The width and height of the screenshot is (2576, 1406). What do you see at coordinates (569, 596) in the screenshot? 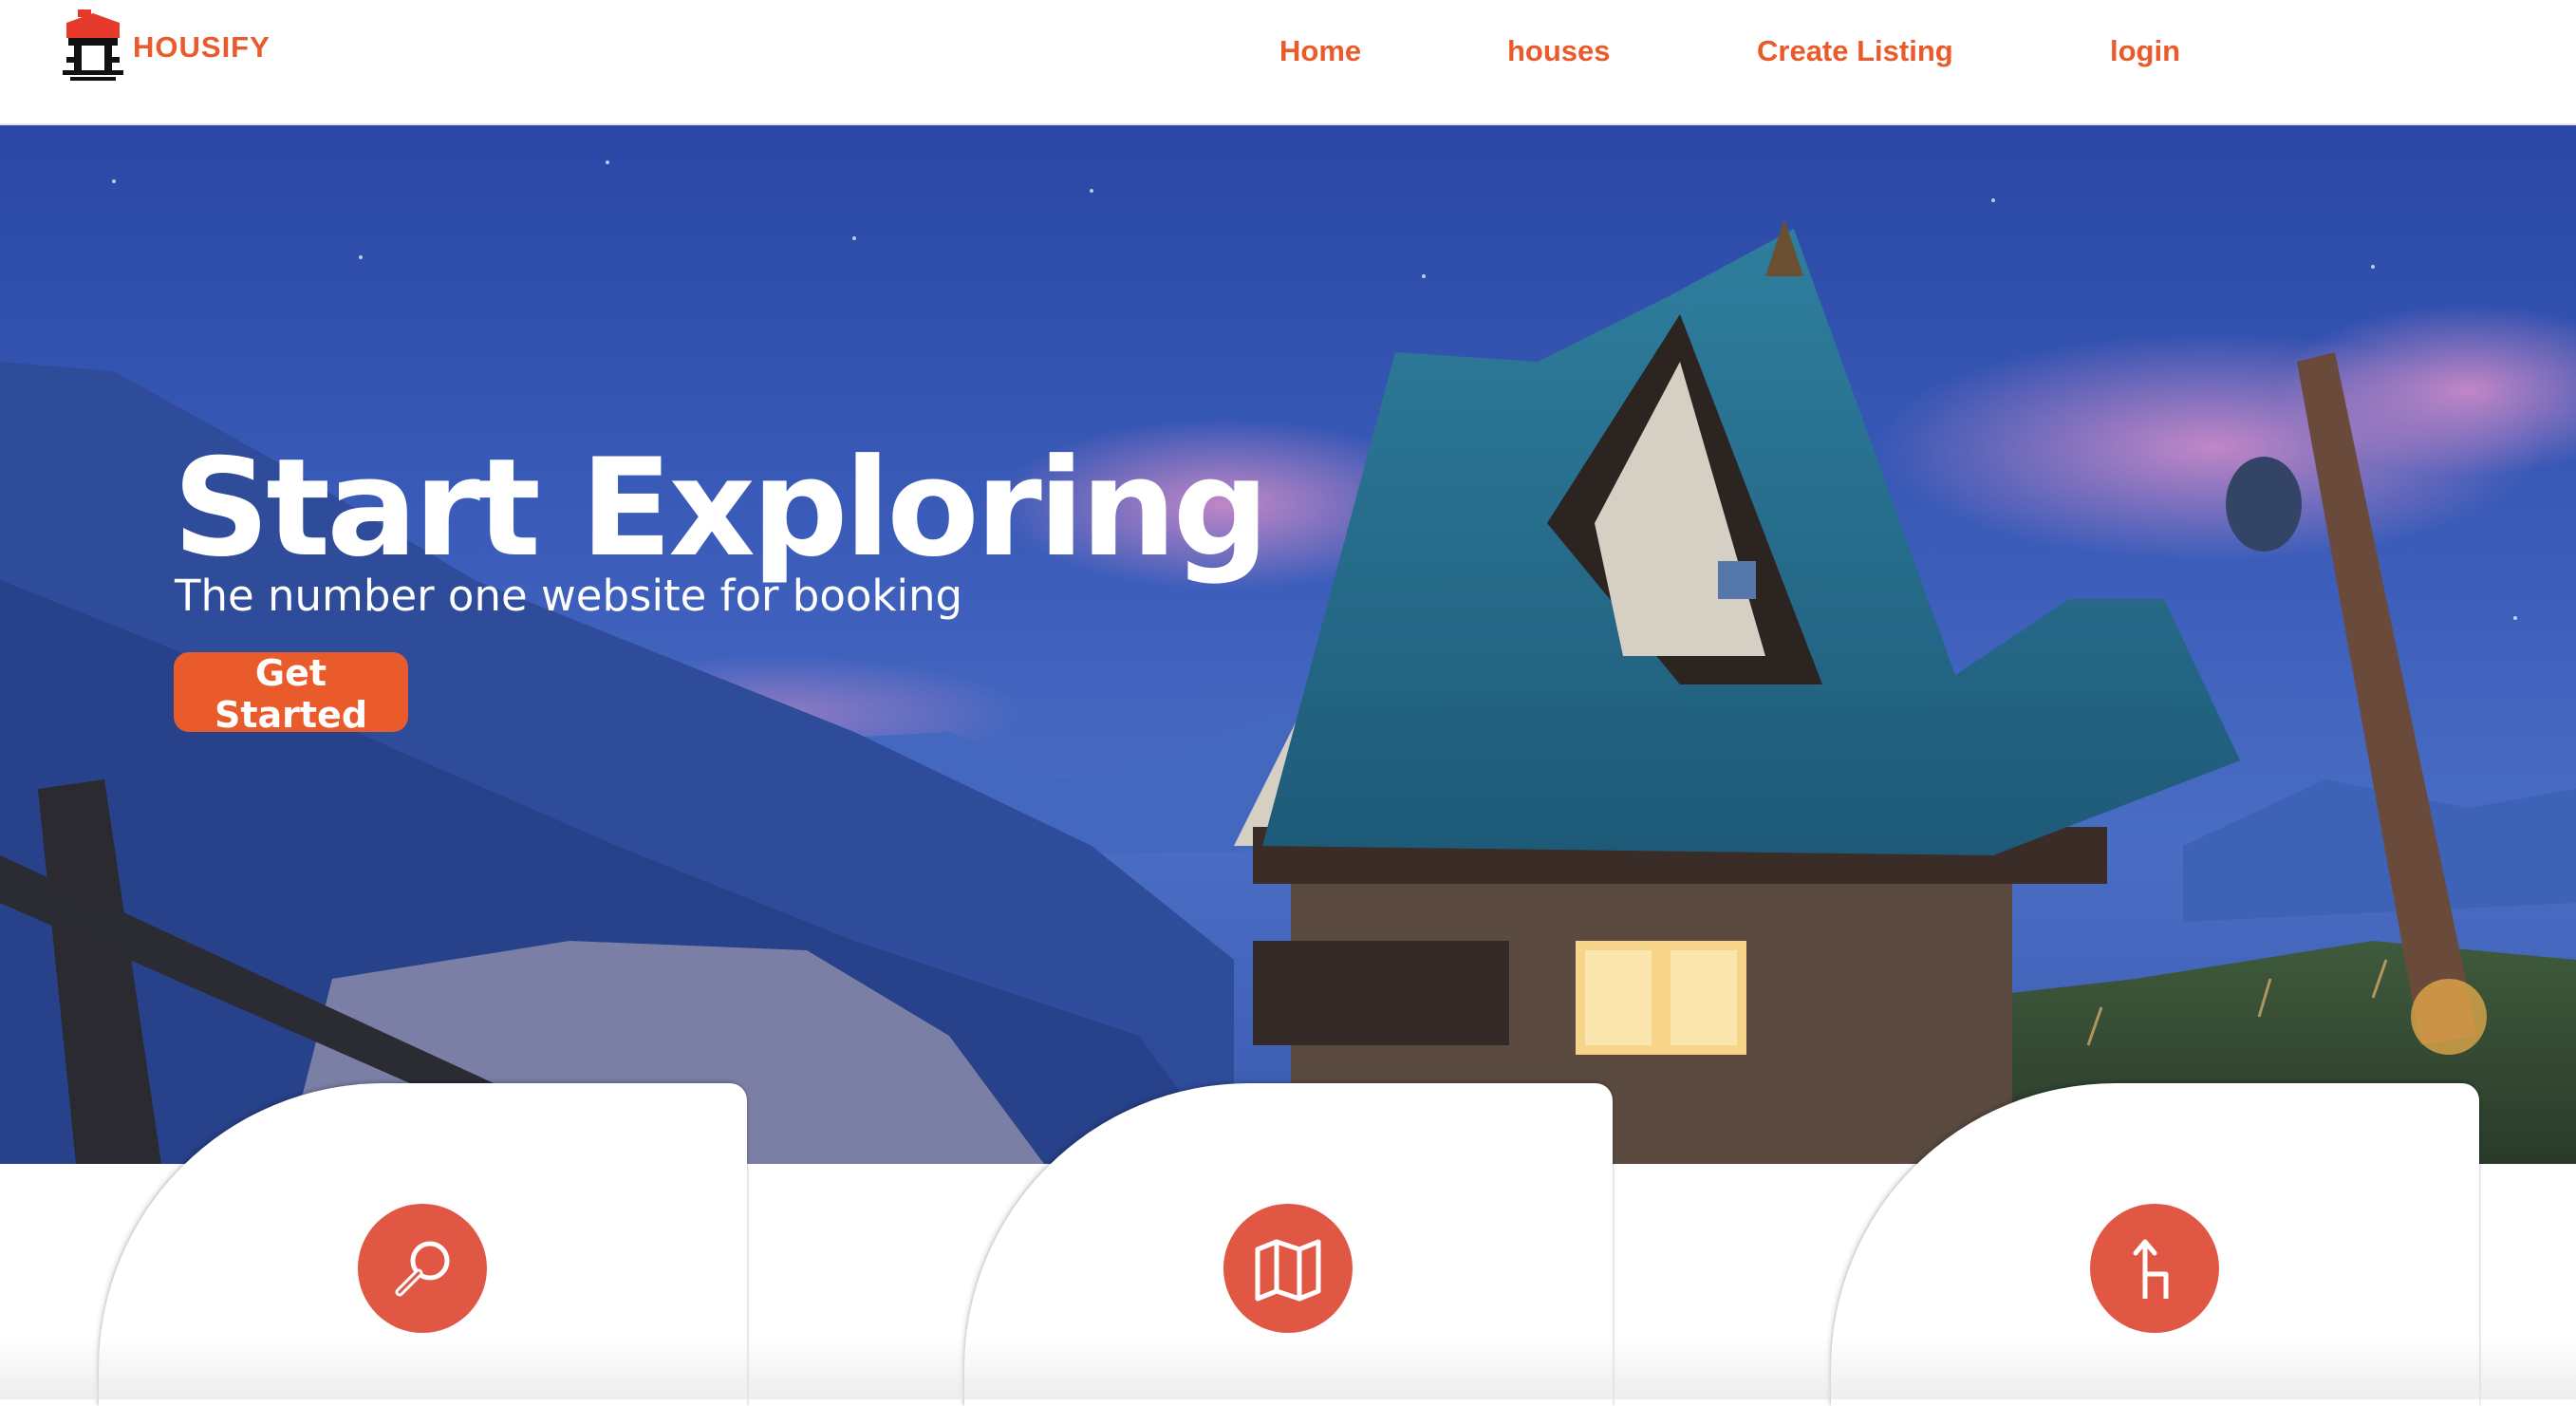
I see `hero-subtitle: The number one website for booking` at bounding box center [569, 596].